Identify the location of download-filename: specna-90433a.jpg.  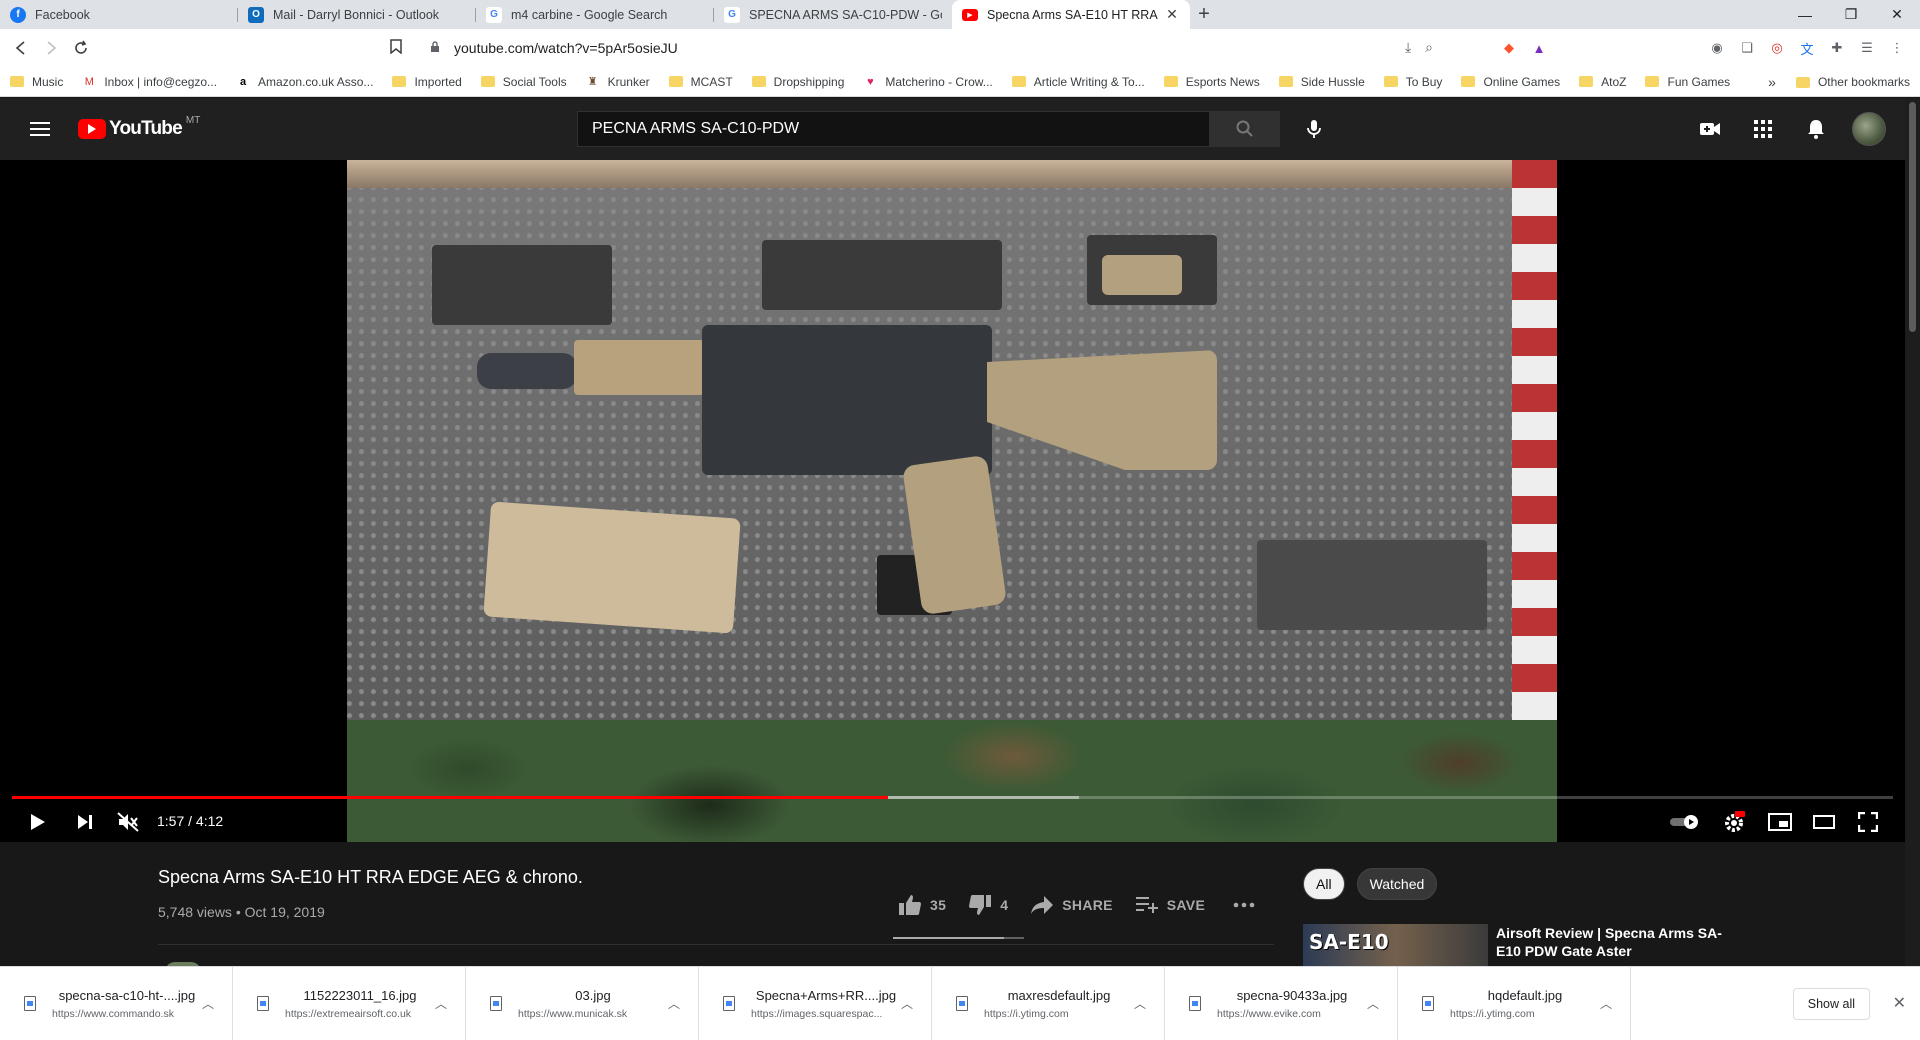
(1292, 995).